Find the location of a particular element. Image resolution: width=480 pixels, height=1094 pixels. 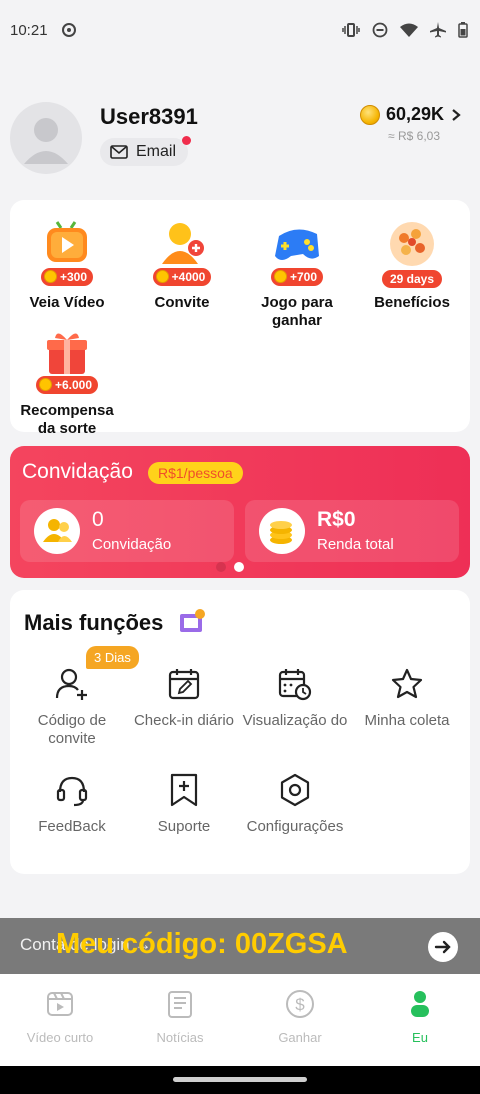

referral-code-overlay: Meu código: 00ZGSA is located at coordinates (202, 944).